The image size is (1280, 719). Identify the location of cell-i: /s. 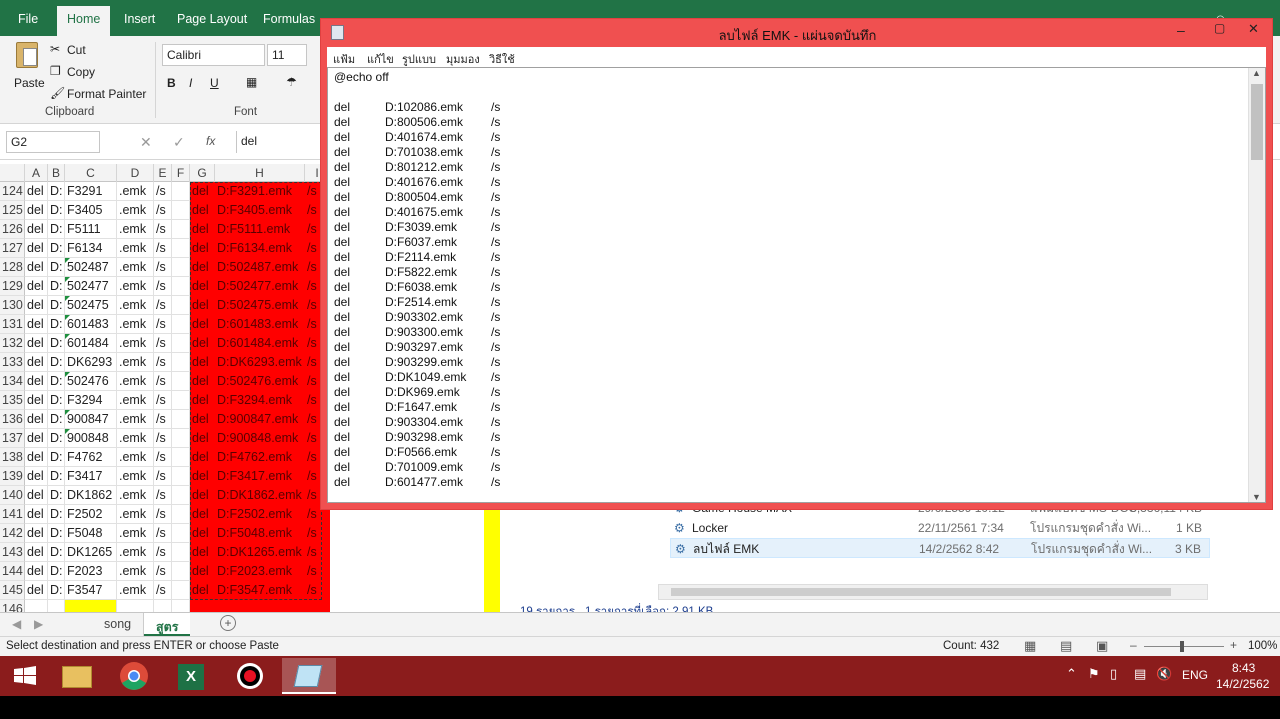
(317, 533).